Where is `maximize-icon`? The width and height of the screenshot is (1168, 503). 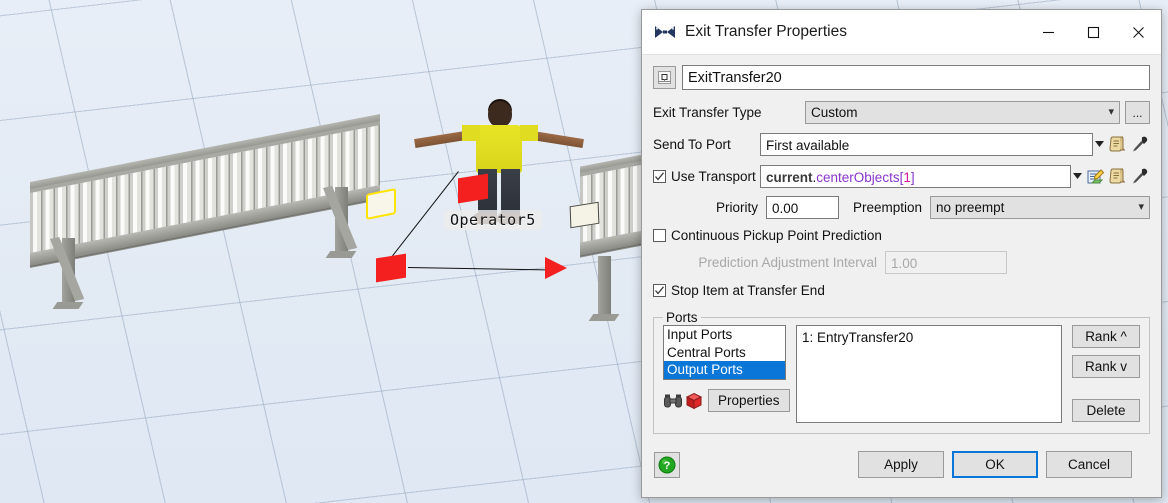
maximize-icon is located at coordinates (1093, 32).